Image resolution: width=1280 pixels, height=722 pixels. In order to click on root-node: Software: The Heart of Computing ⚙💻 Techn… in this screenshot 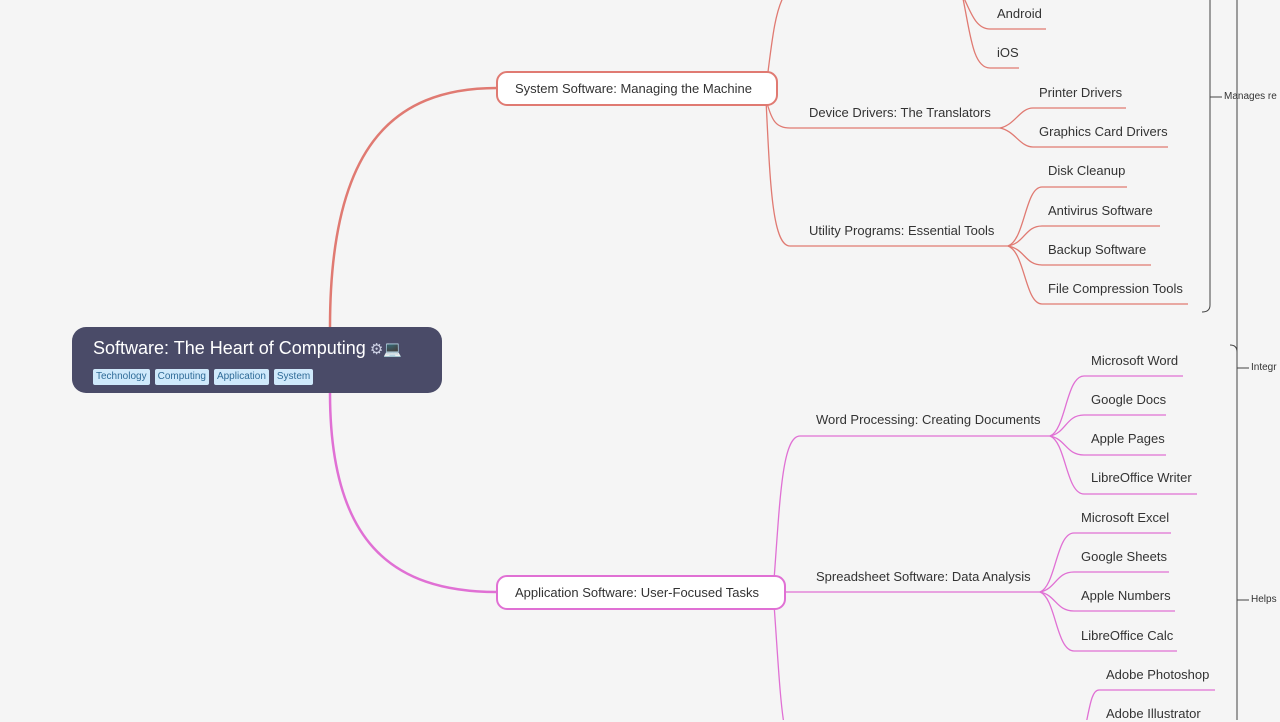, I will do `click(257, 360)`.